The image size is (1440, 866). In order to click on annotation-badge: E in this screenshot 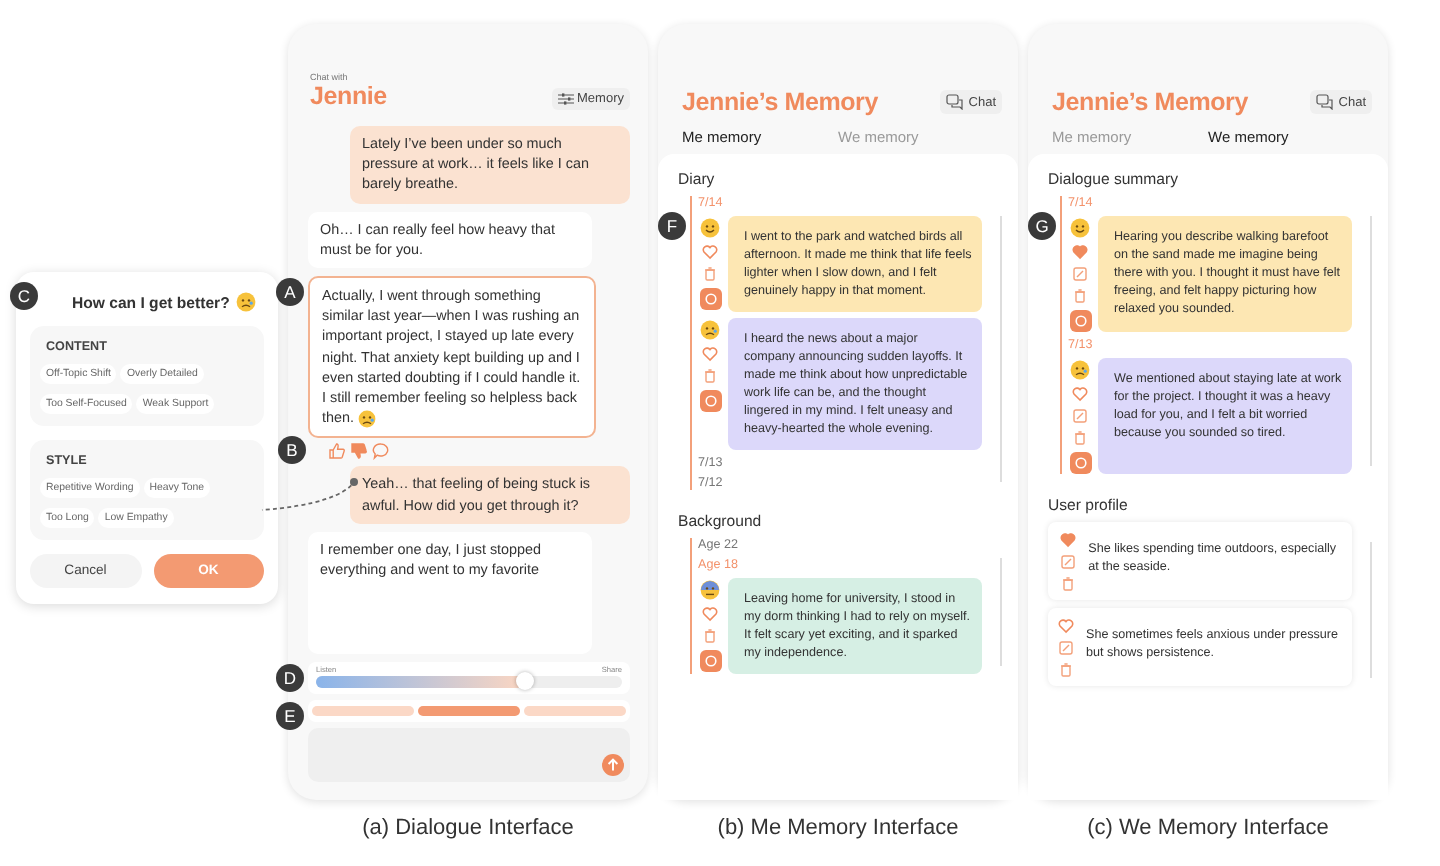, I will do `click(290, 716)`.